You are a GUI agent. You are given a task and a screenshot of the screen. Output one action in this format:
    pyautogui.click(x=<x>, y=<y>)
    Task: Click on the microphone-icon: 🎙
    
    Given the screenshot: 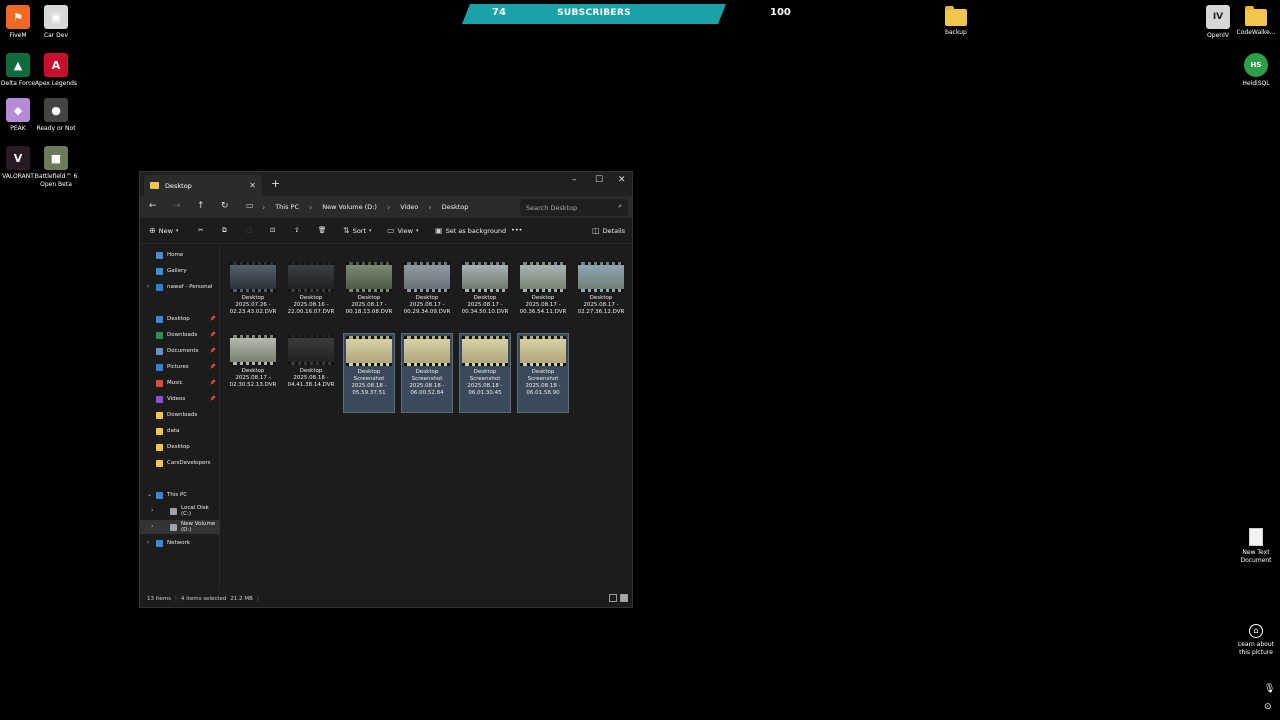 What is the action you would take?
    pyautogui.click(x=1269, y=689)
    